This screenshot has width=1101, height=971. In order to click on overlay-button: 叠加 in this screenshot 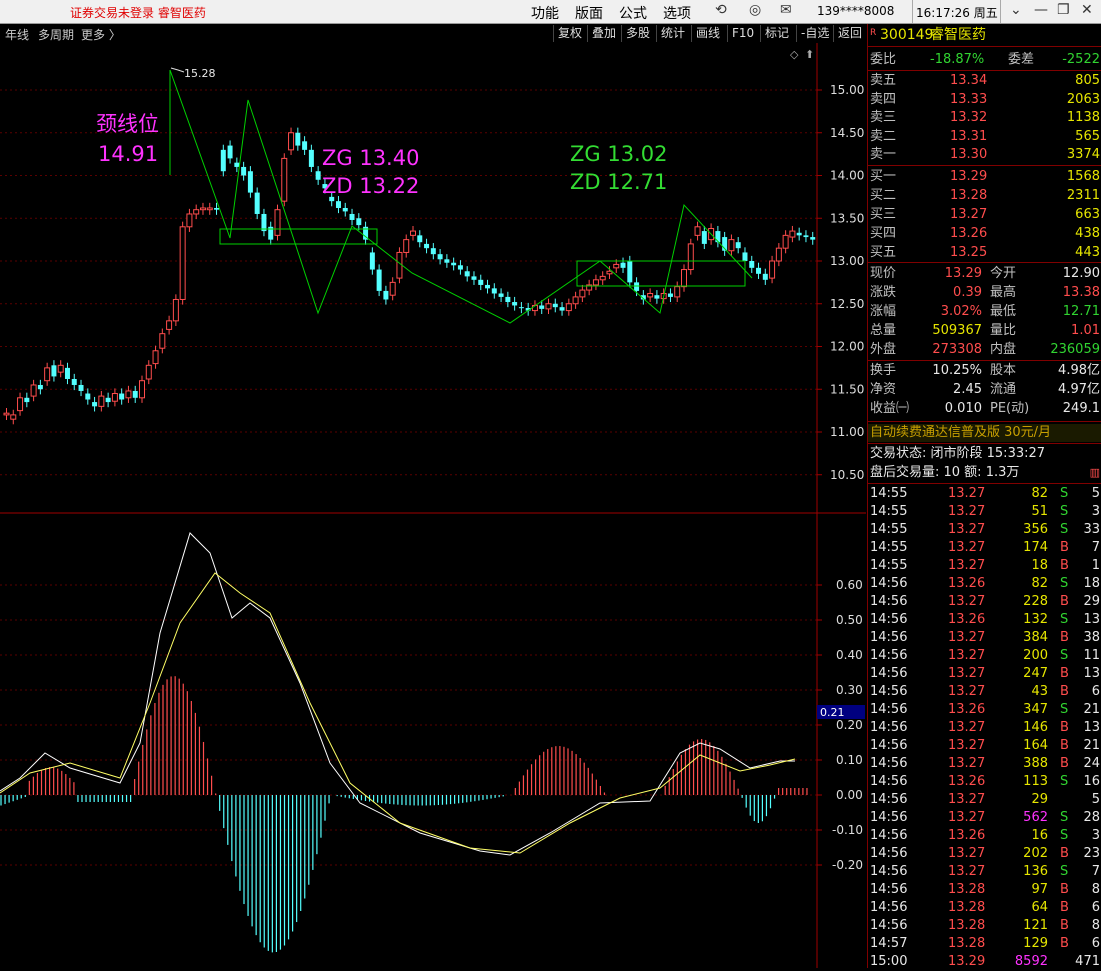, I will do `click(603, 33)`.